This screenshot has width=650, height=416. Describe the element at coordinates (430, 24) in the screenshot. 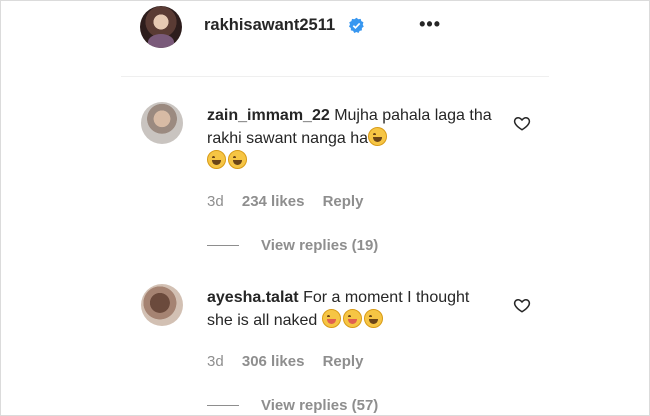

I see `more-options-icon: •••` at that location.